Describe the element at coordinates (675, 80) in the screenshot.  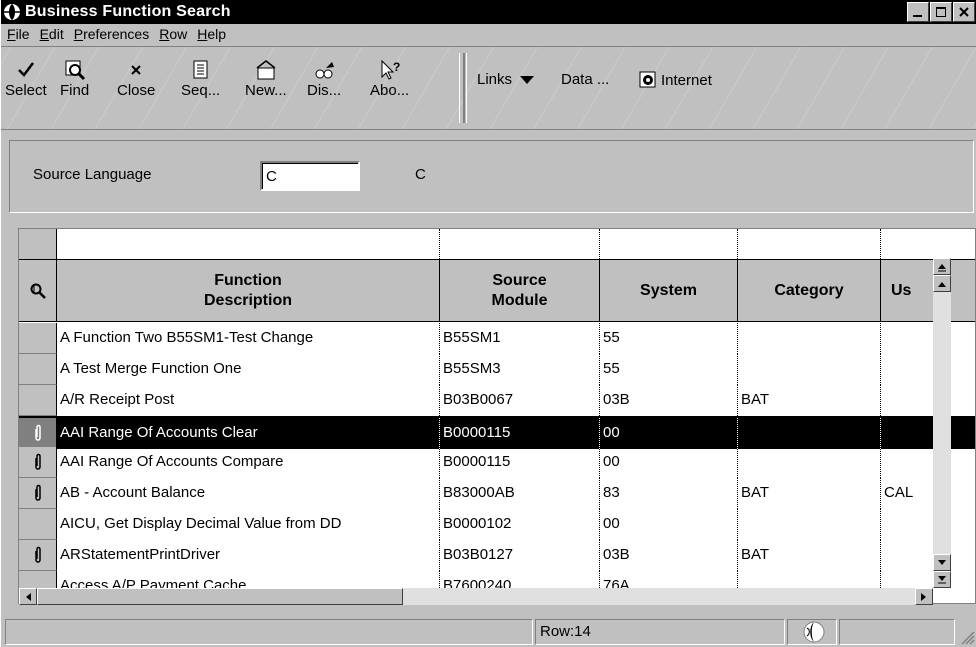
I see `internet-button: Internet` at that location.